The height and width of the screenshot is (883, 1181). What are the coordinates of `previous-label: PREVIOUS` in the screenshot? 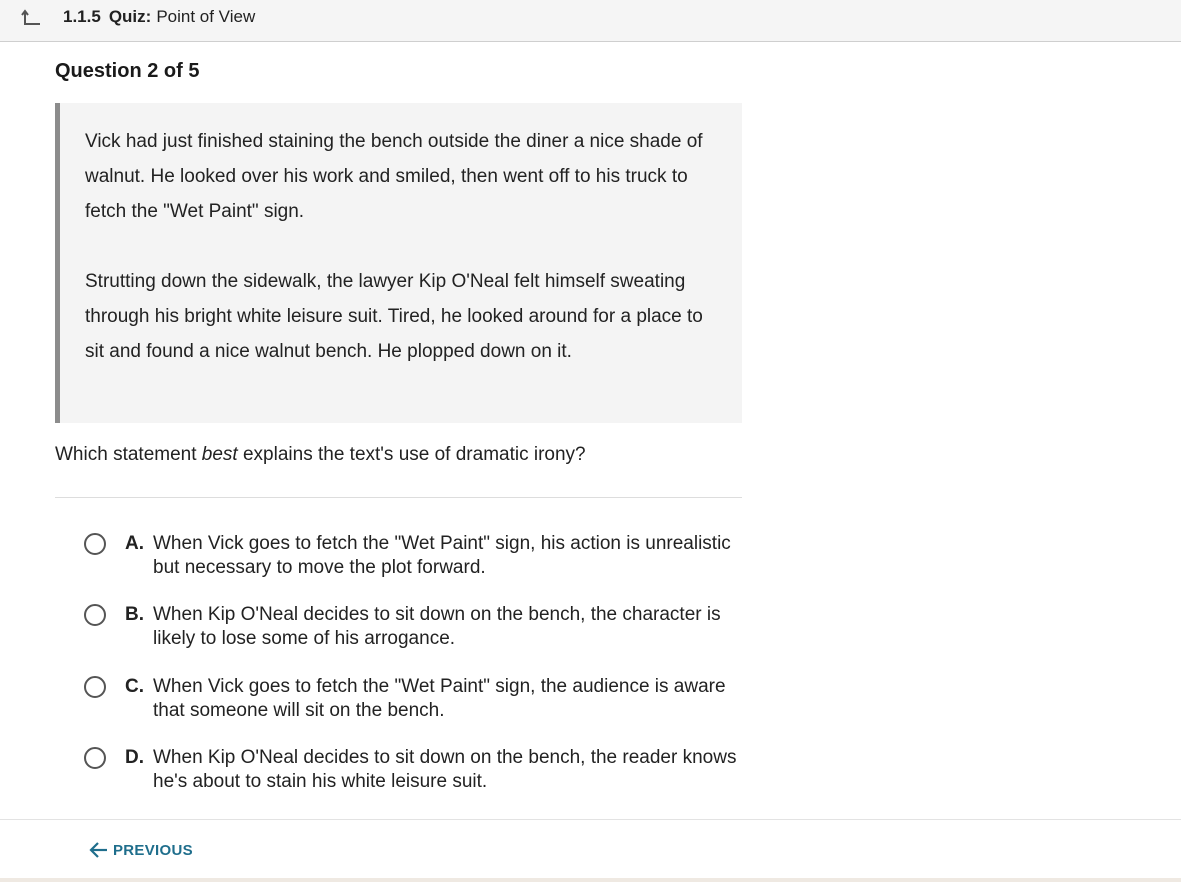 It's located at (153, 850).